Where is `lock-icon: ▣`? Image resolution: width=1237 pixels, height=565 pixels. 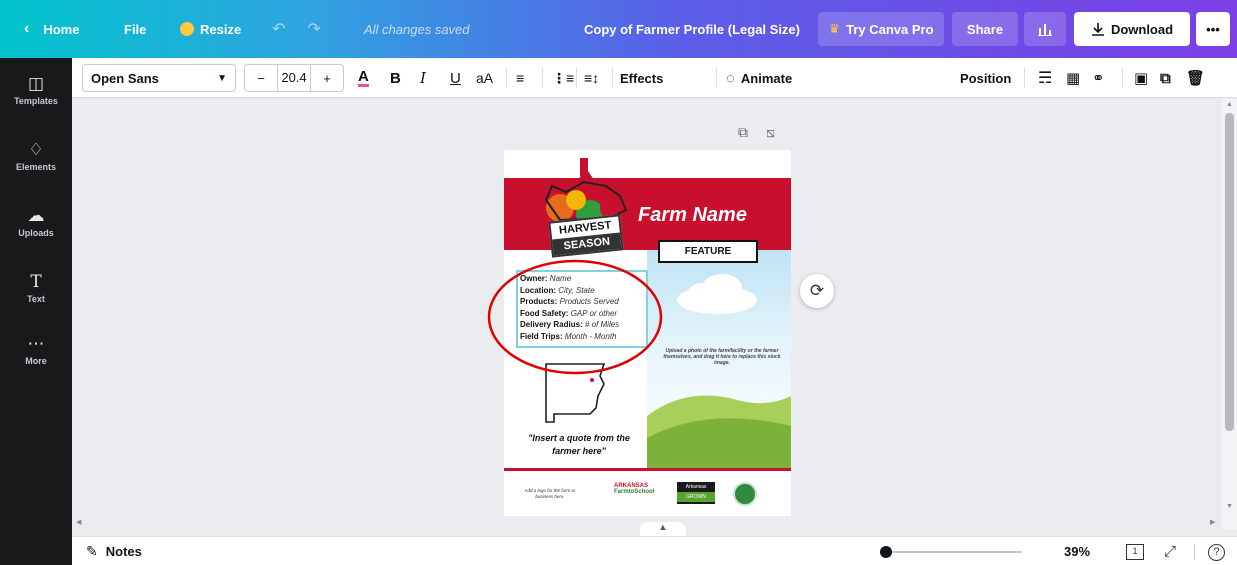
lock-icon: ▣ is located at coordinates (1141, 78).